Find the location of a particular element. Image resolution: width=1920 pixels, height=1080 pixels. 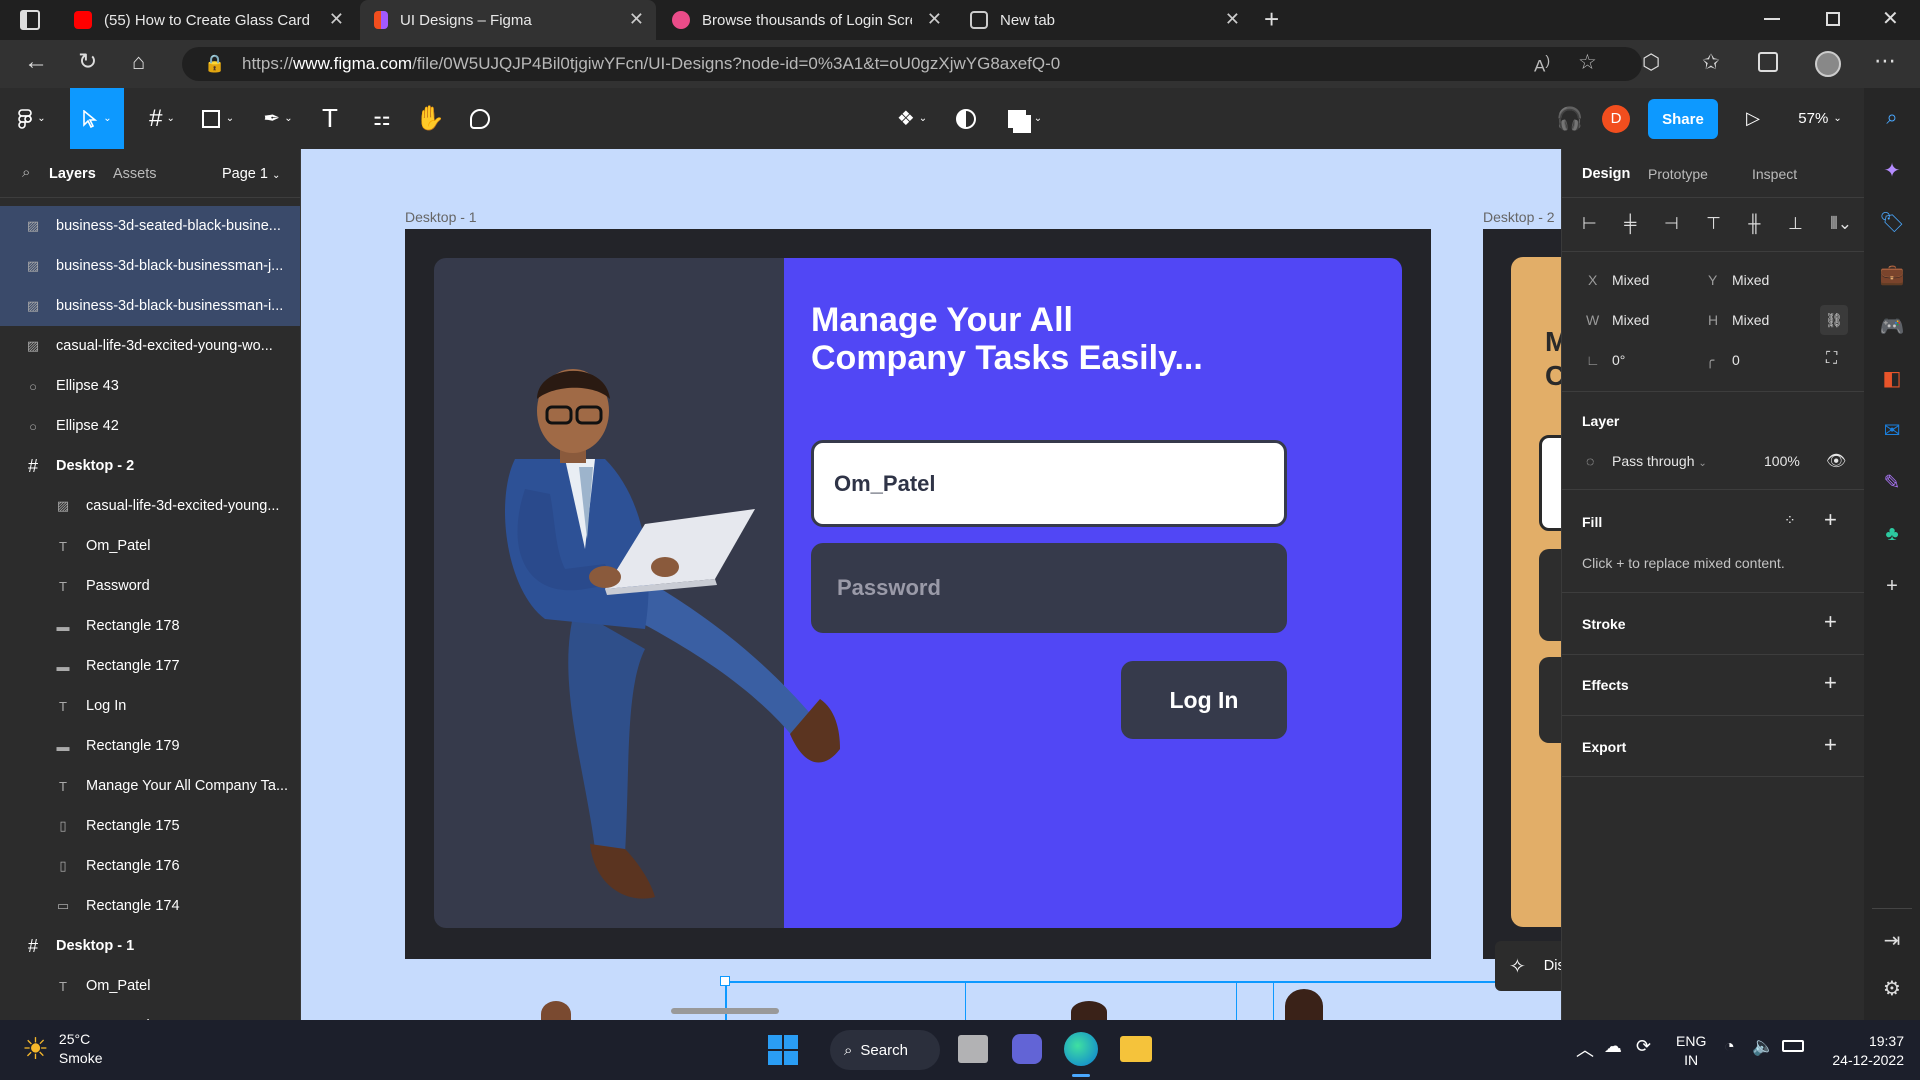

layer-row: ▬ Rectangle 178 is located at coordinates (150, 626).